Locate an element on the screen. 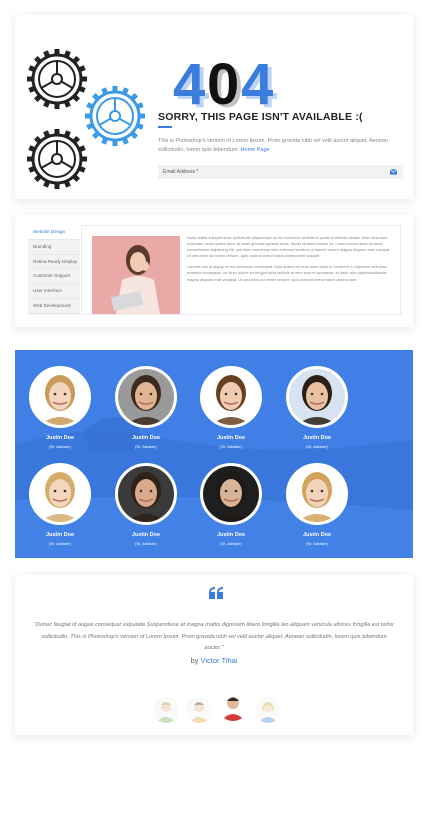  woman-with-laptop-photo is located at coordinates (136, 275).